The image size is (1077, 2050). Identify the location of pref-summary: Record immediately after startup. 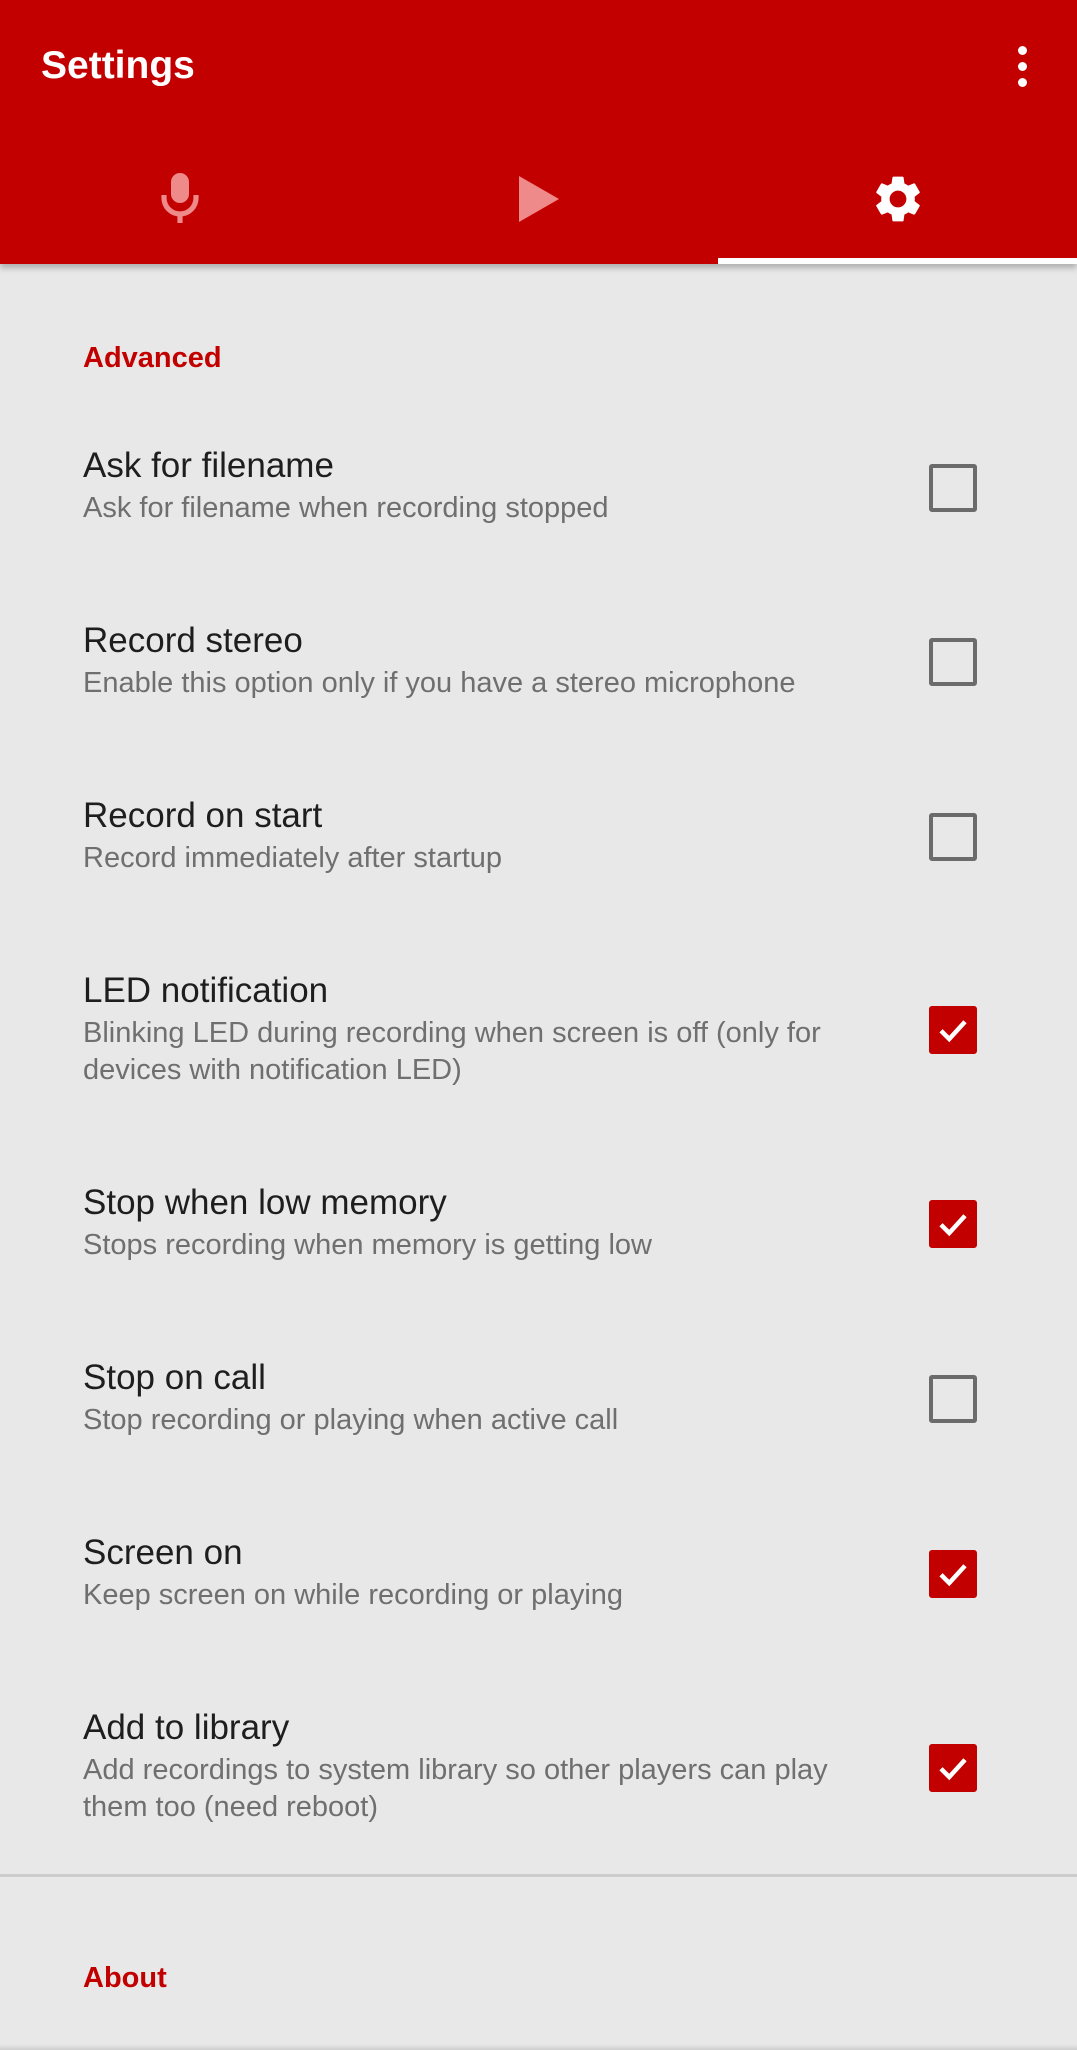
(293, 858).